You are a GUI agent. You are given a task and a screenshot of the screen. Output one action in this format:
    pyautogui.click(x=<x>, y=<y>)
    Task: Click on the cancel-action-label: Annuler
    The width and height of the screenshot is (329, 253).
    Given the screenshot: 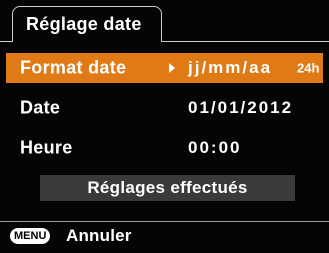 What is the action you would take?
    pyautogui.click(x=99, y=236)
    